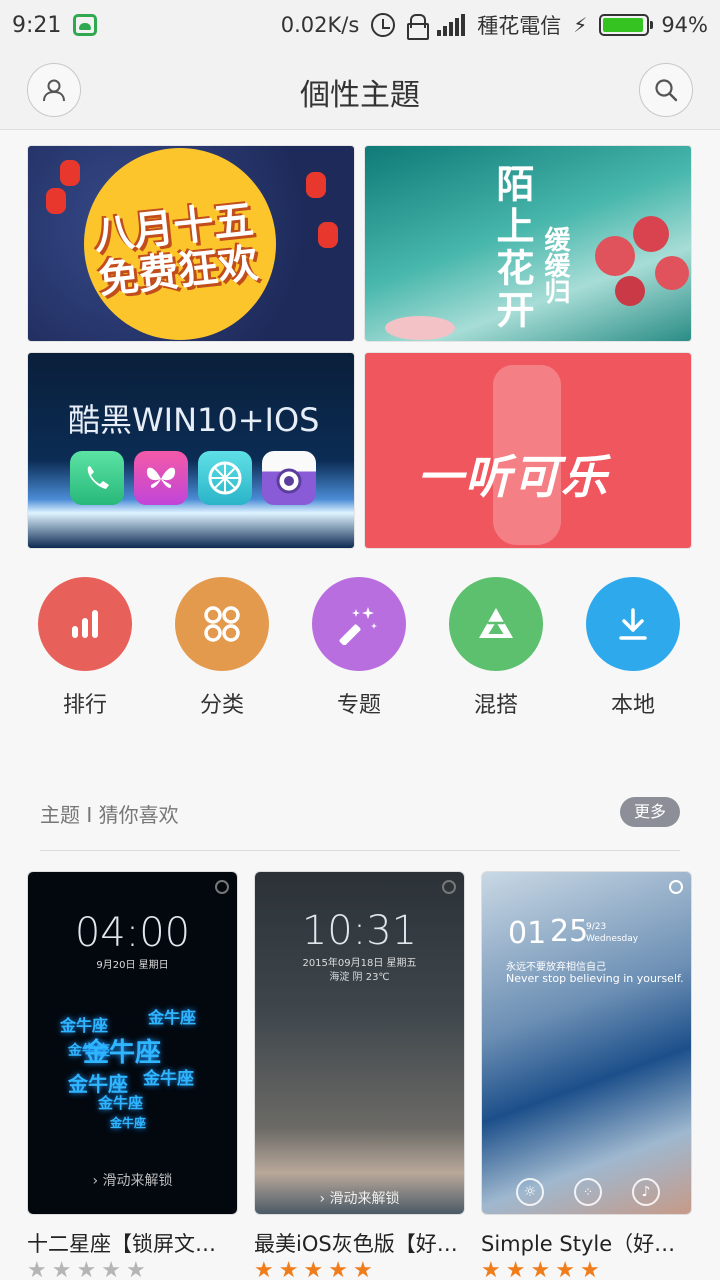  I want to click on title-bar: 個性主題, so click(360, 90).